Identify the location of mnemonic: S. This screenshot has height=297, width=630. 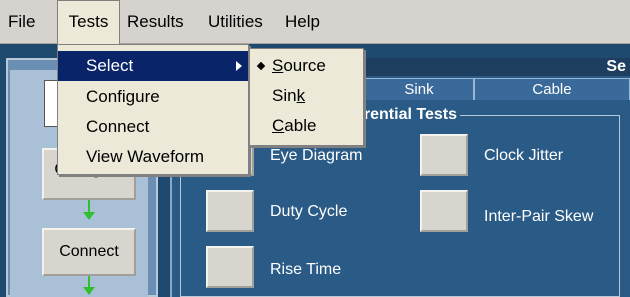
(278, 65).